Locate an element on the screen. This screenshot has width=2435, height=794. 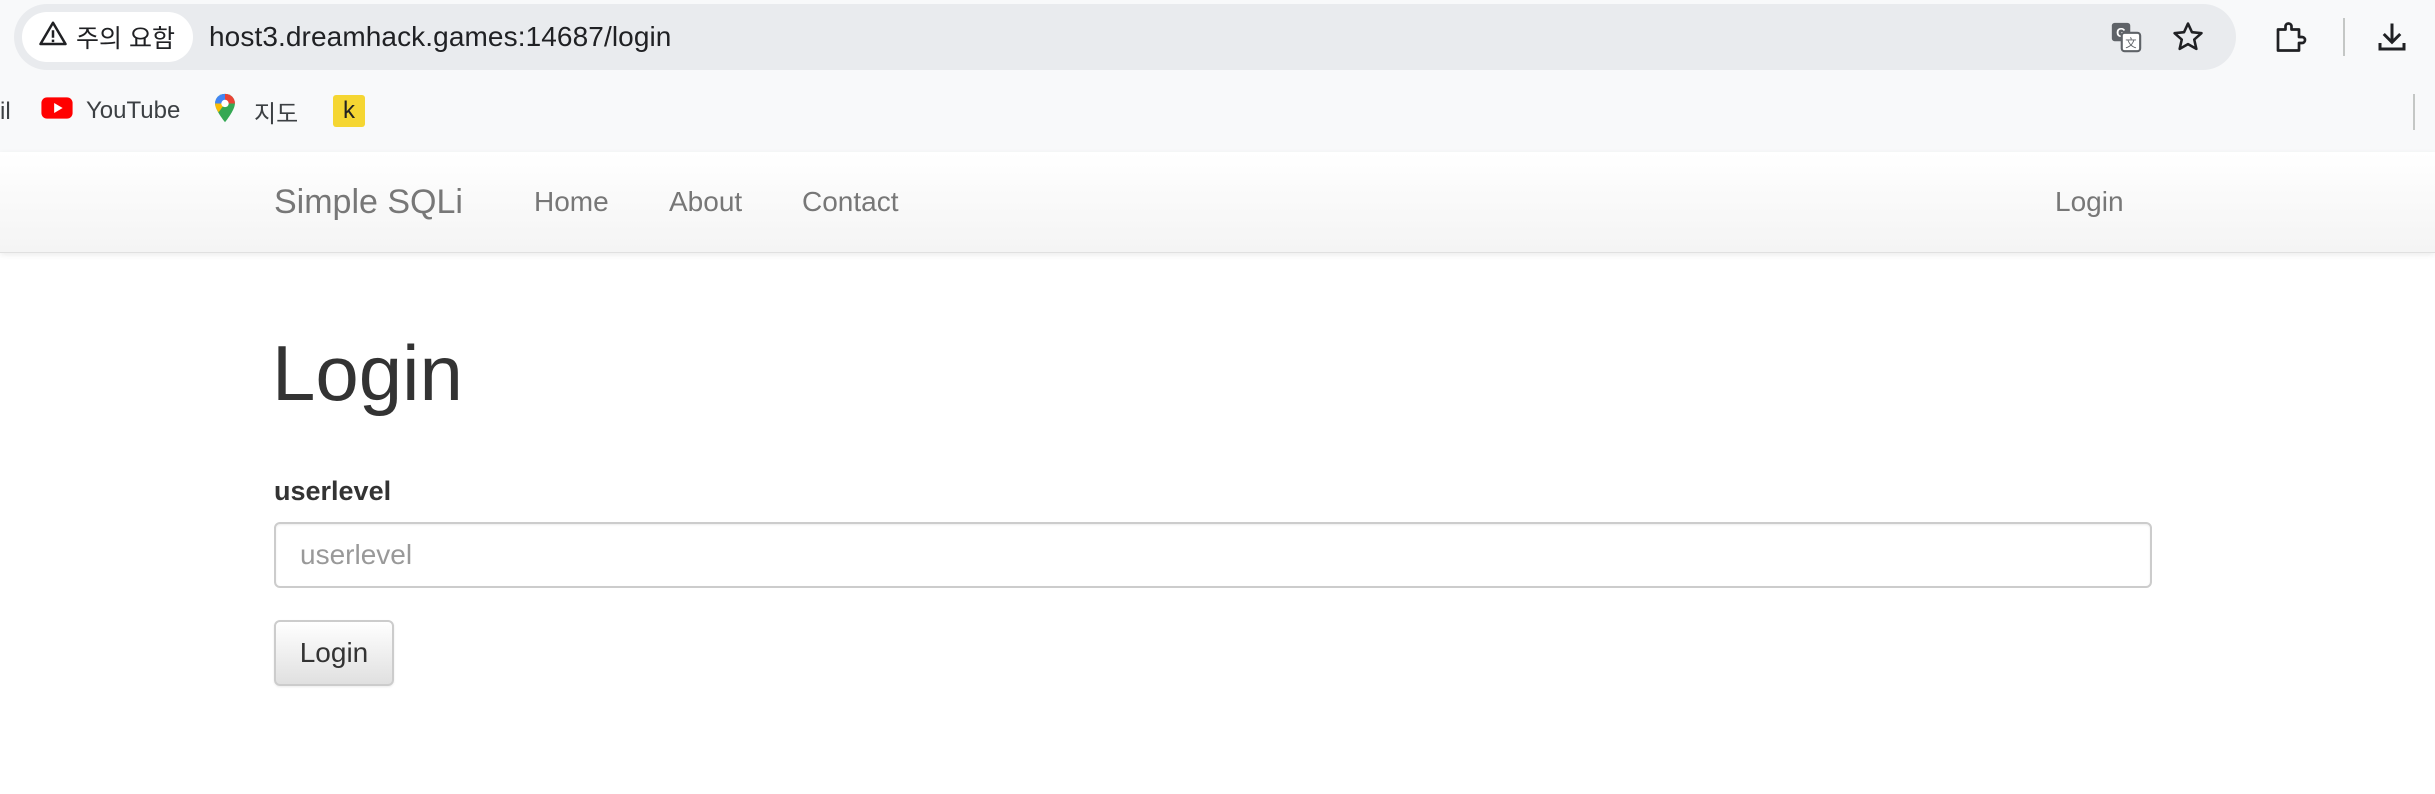
svg-text: 文 is located at coordinates (2130, 43).